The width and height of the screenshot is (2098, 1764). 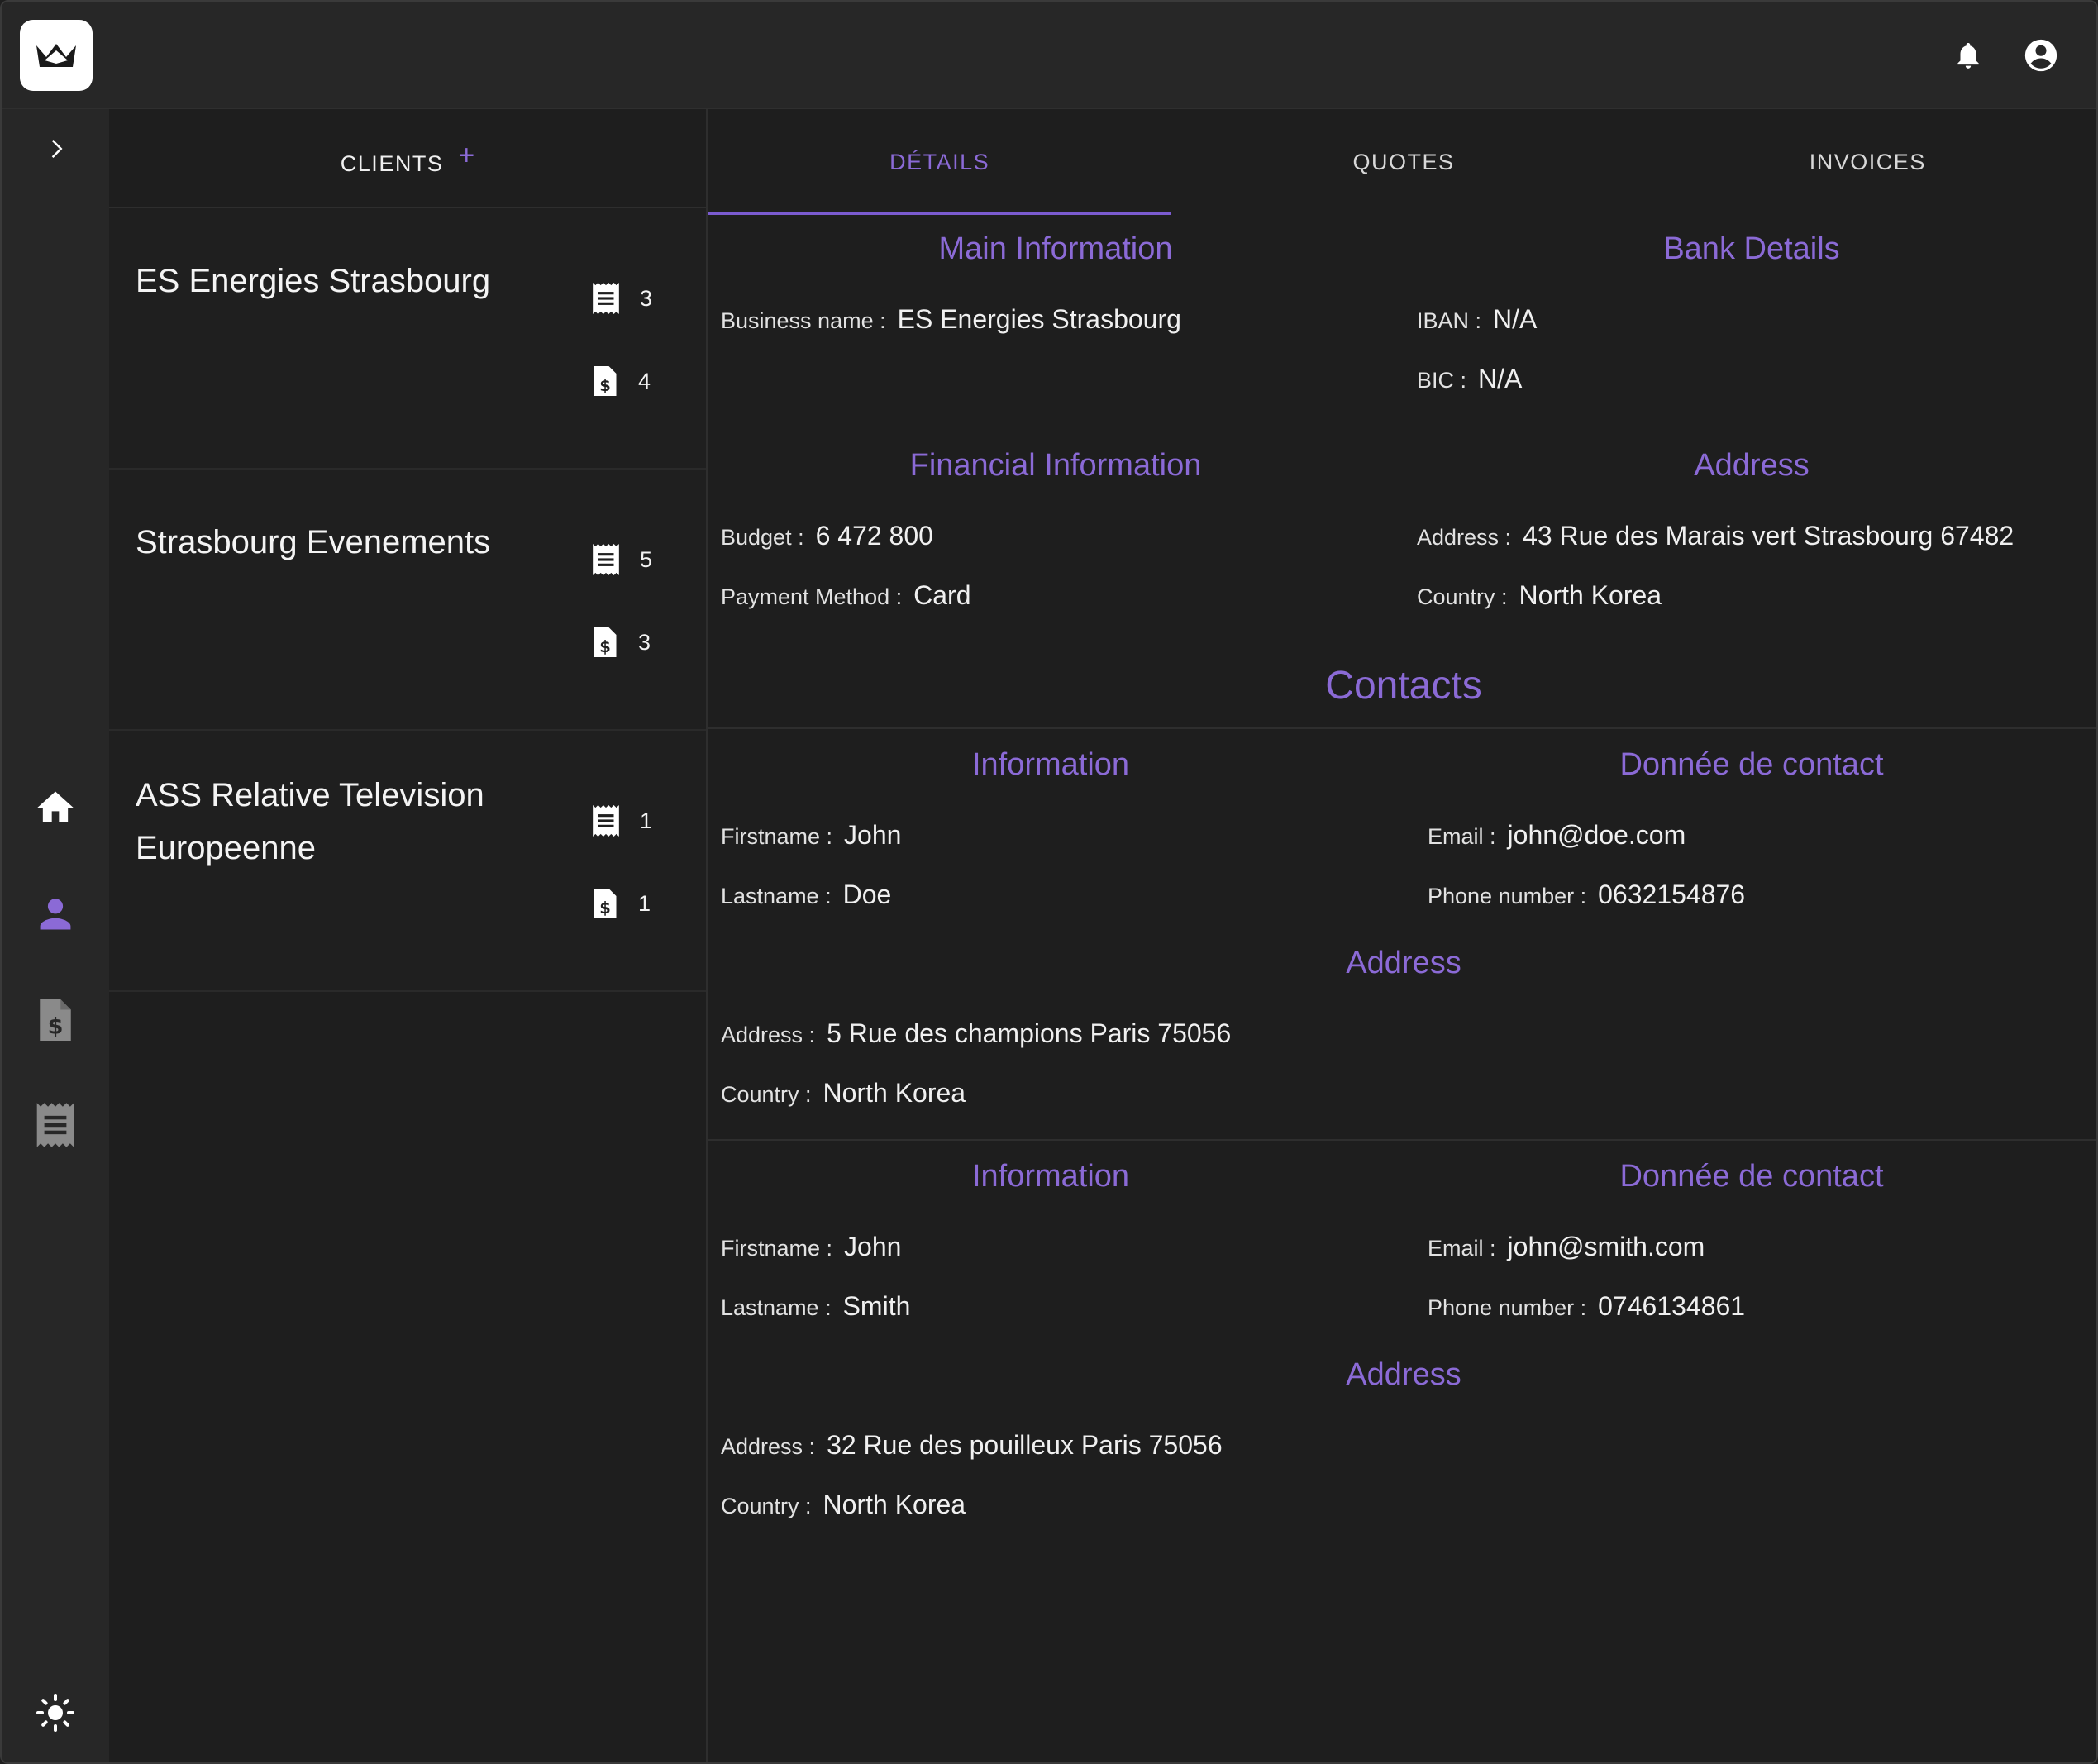 I want to click on clients-title: CLIENTS, so click(x=392, y=163).